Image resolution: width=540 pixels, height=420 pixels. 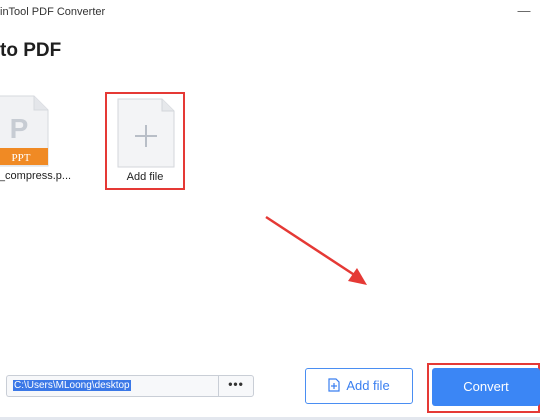 What do you see at coordinates (524, 12) in the screenshot?
I see `minimize-button: —` at bounding box center [524, 12].